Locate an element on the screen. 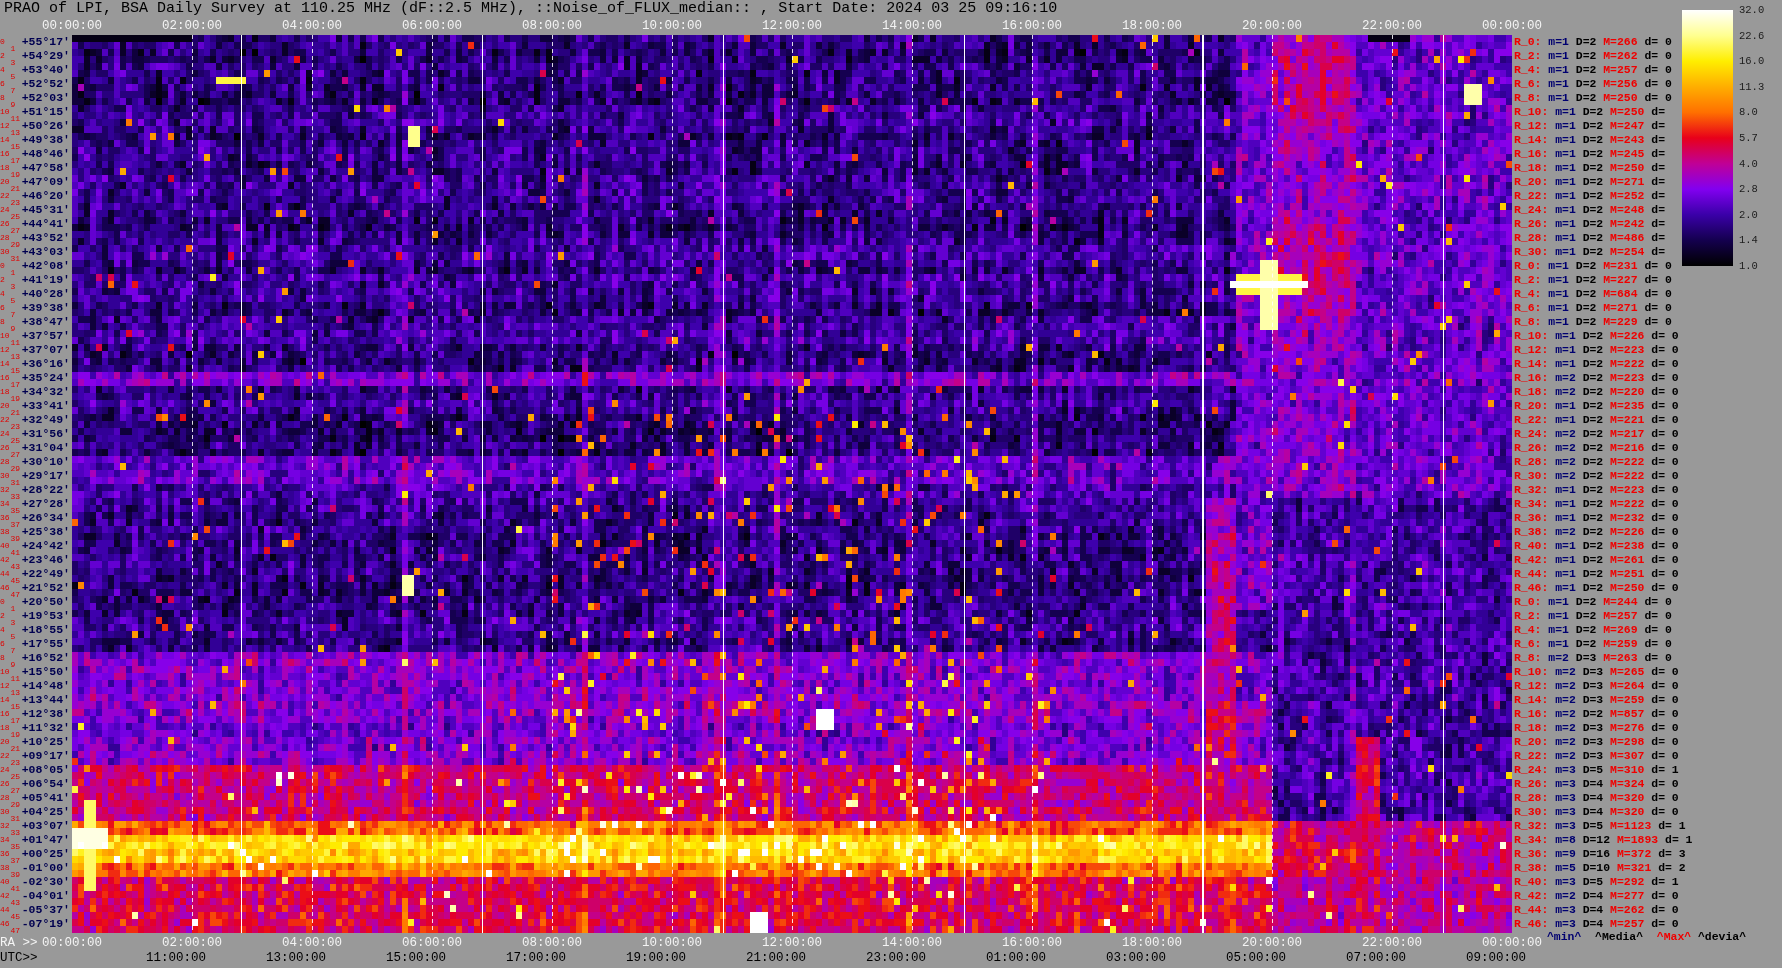 This screenshot has height=968, width=1782. beam-number: 43 is located at coordinates (15, 903).